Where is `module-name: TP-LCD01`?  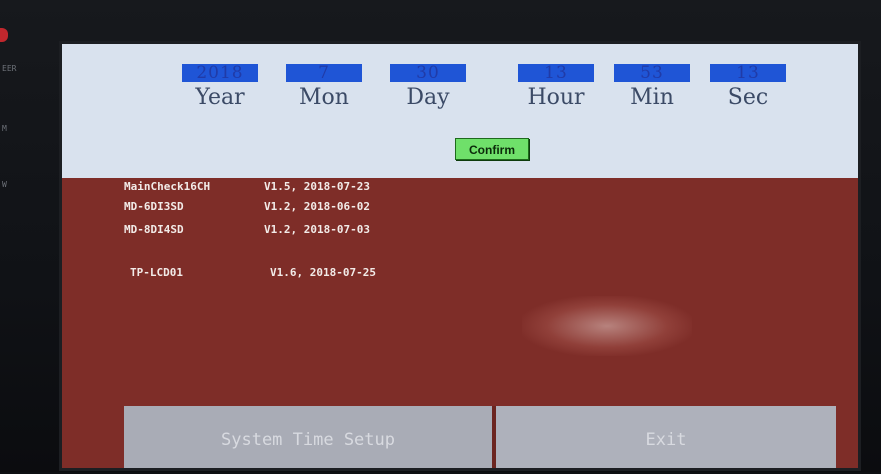
module-name: TP-LCD01 is located at coordinates (156, 272).